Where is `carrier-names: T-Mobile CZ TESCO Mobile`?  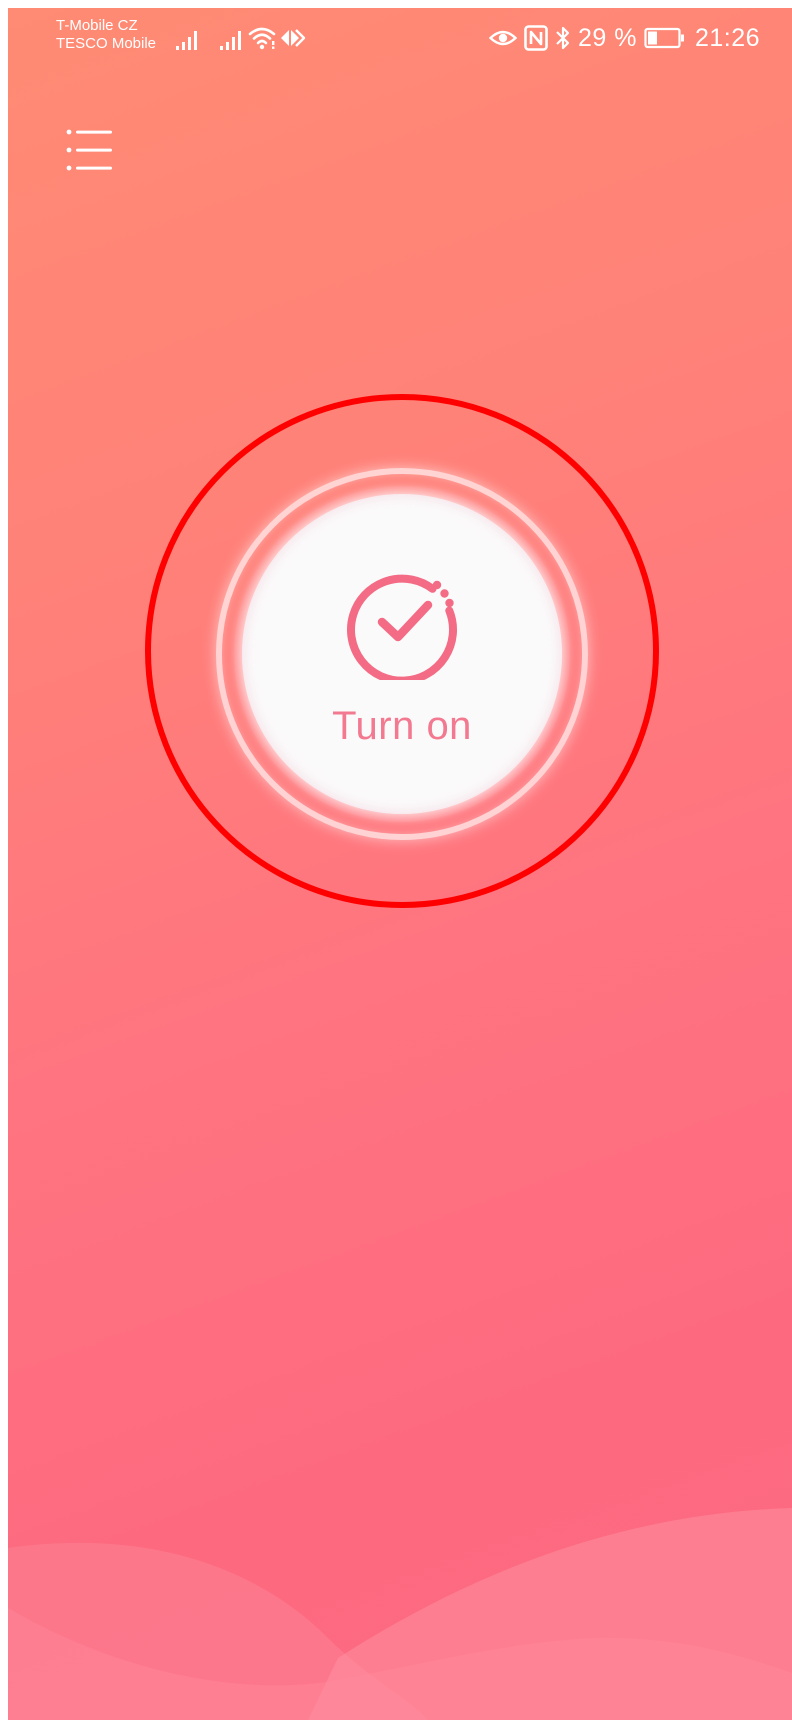 carrier-names: T-Mobile CZ TESCO Mobile is located at coordinates (106, 35).